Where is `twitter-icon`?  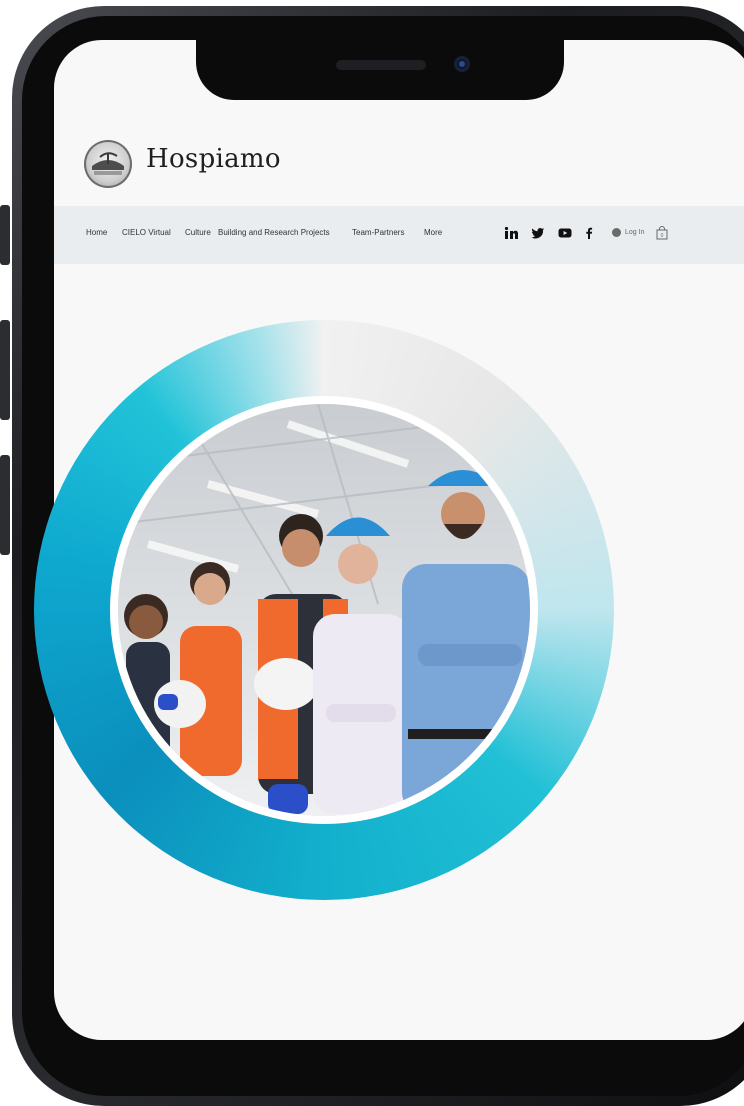
twitter-icon is located at coordinates (538, 233).